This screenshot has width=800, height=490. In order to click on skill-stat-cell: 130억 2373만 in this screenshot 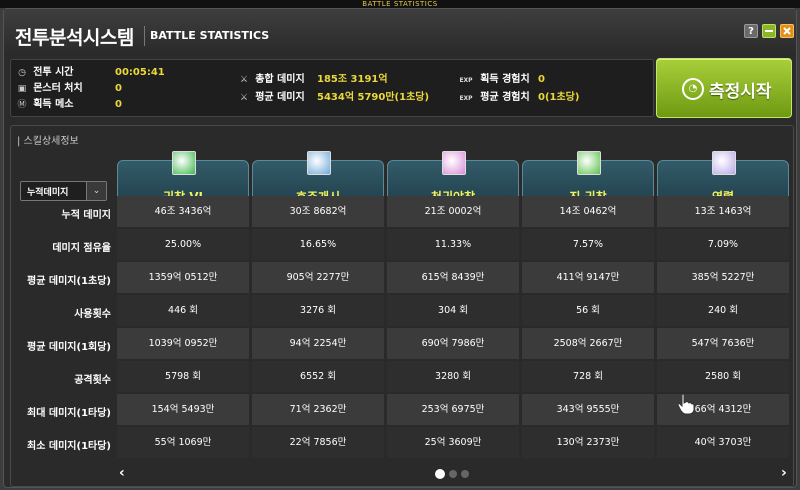, I will do `click(588, 442)`.